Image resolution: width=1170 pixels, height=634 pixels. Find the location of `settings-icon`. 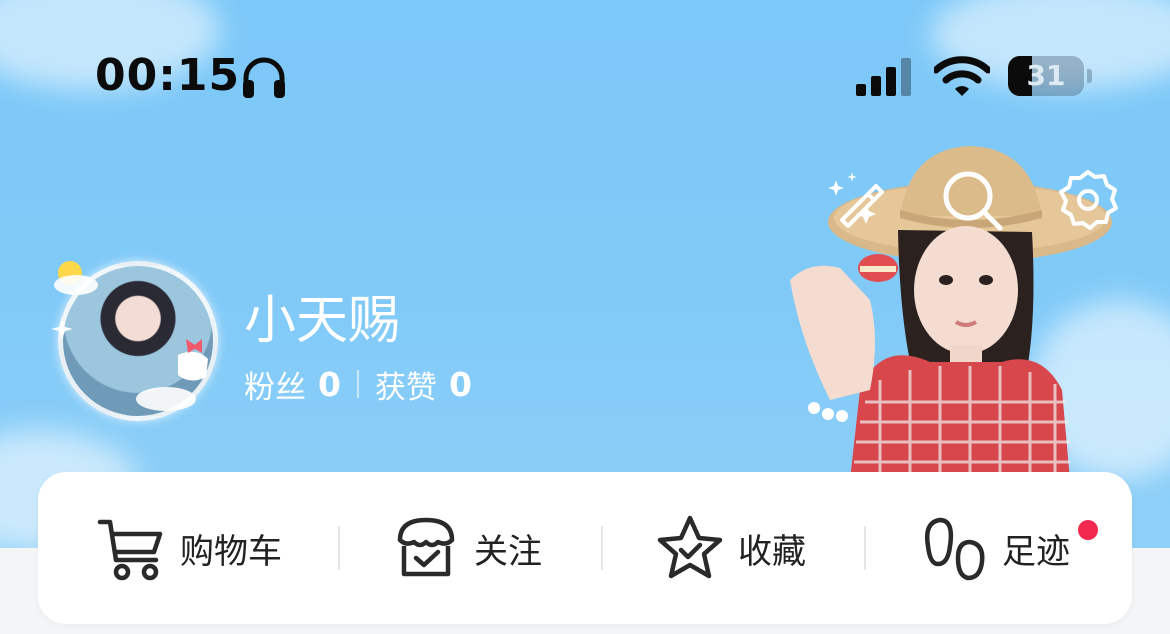

settings-icon is located at coordinates (1088, 200).